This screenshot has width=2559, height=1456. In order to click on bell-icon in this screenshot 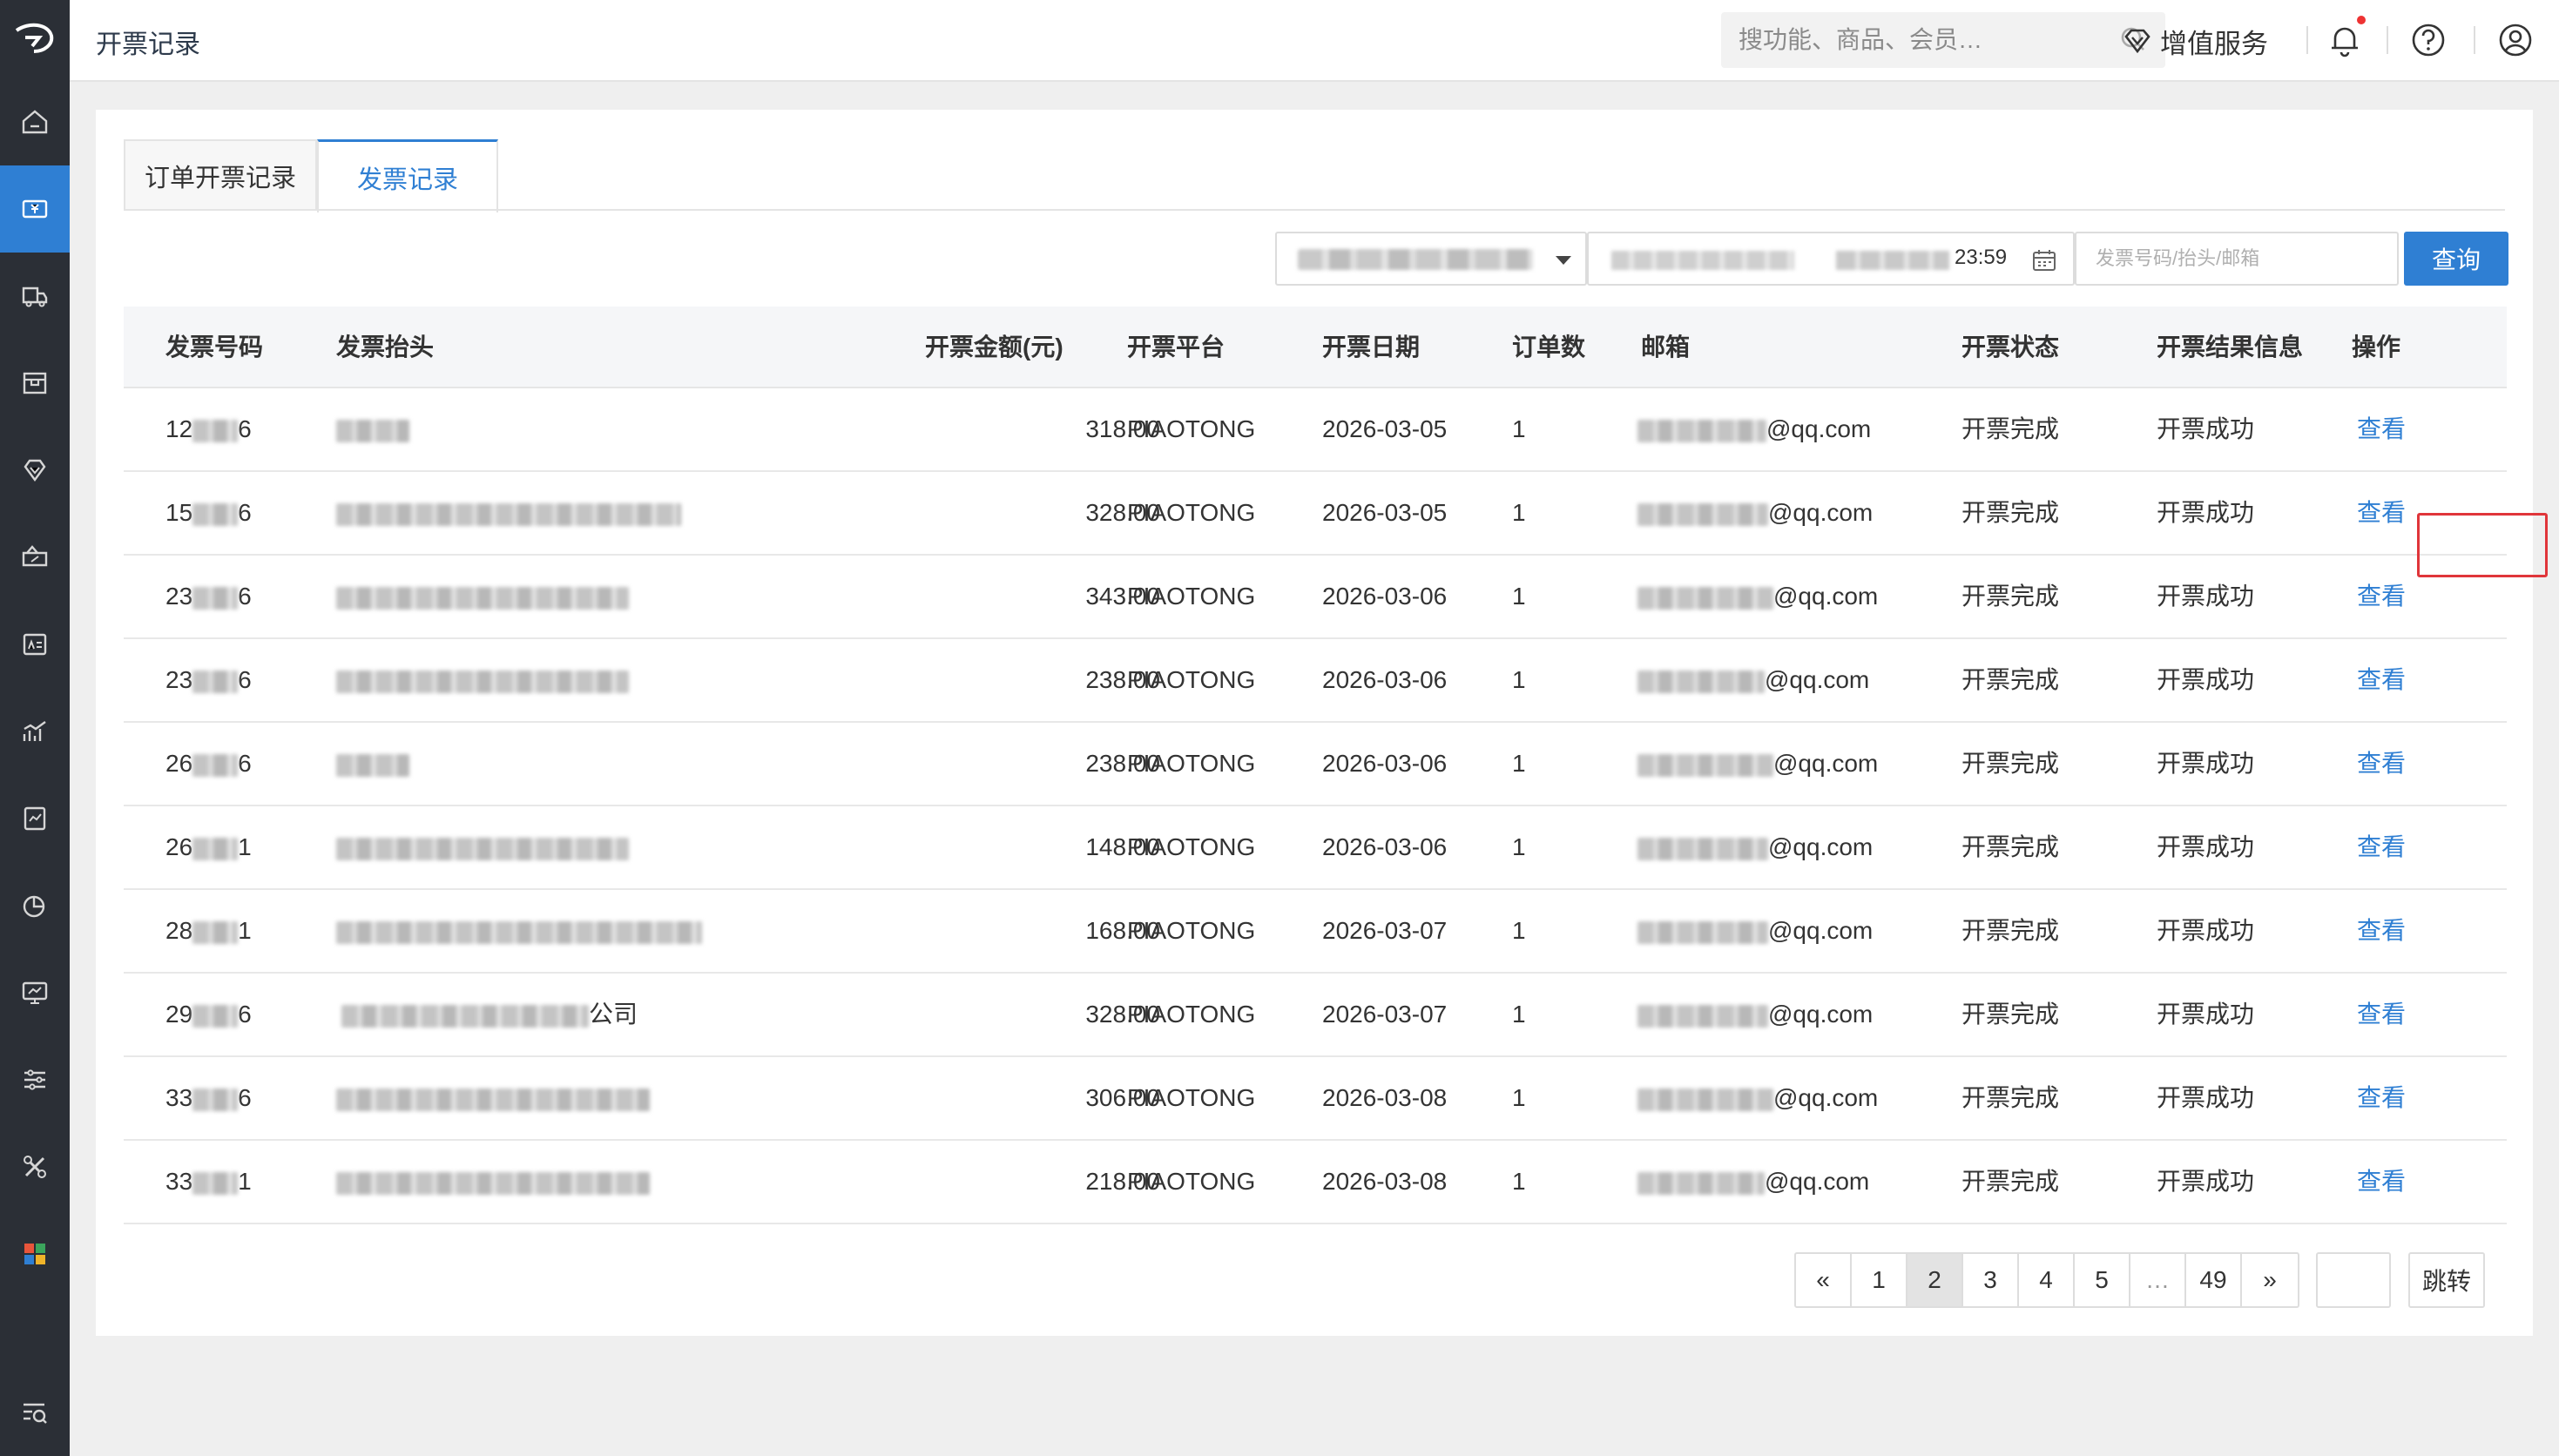, I will do `click(2345, 40)`.